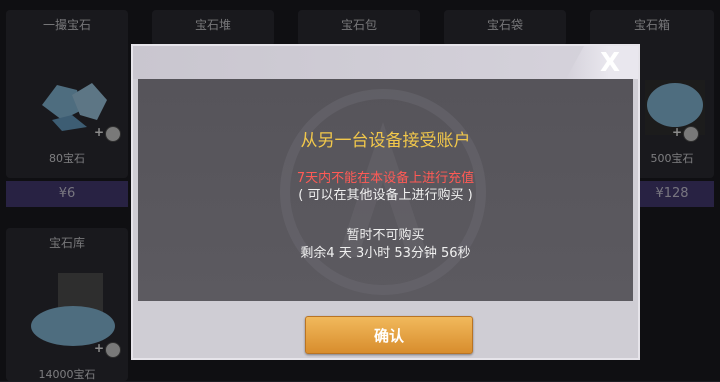 Image resolution: width=720 pixels, height=382 pixels. I want to click on purchase-status: 暂时不可购买, so click(385, 235).